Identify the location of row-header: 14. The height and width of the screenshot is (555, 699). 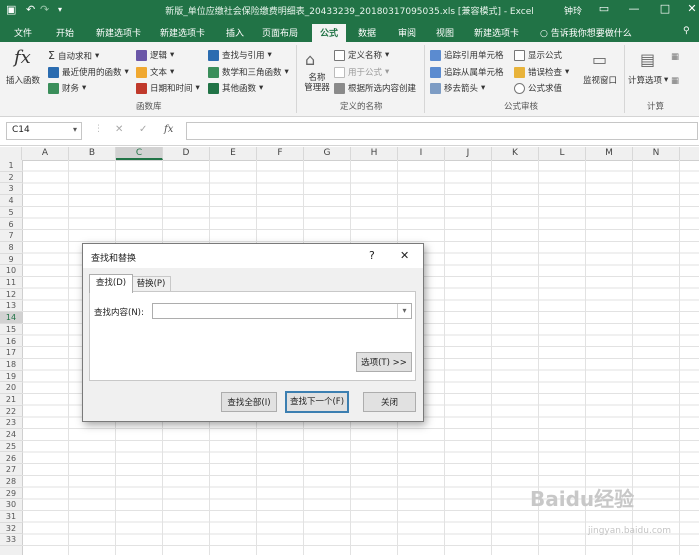
(11, 318).